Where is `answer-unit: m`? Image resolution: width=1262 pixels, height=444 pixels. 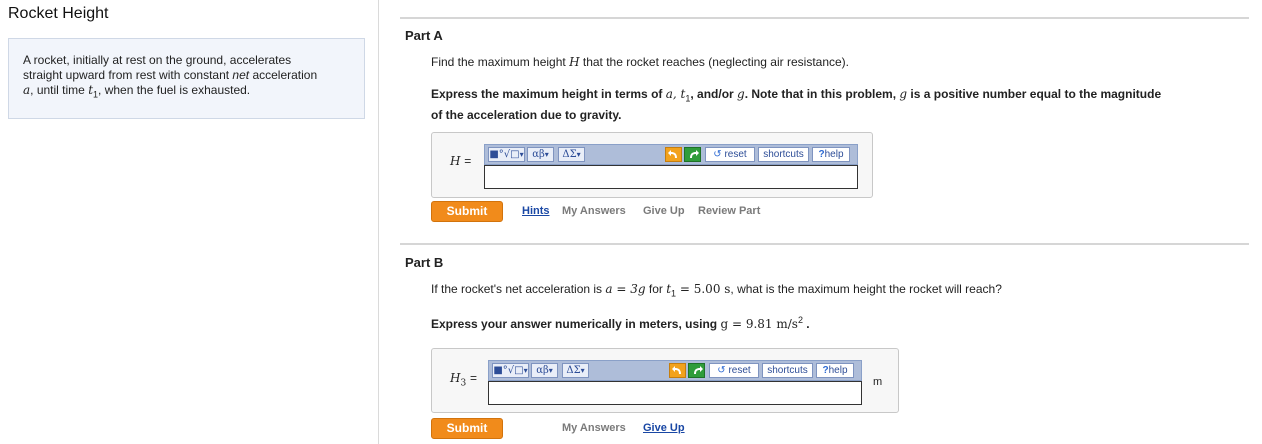 answer-unit: m is located at coordinates (878, 382).